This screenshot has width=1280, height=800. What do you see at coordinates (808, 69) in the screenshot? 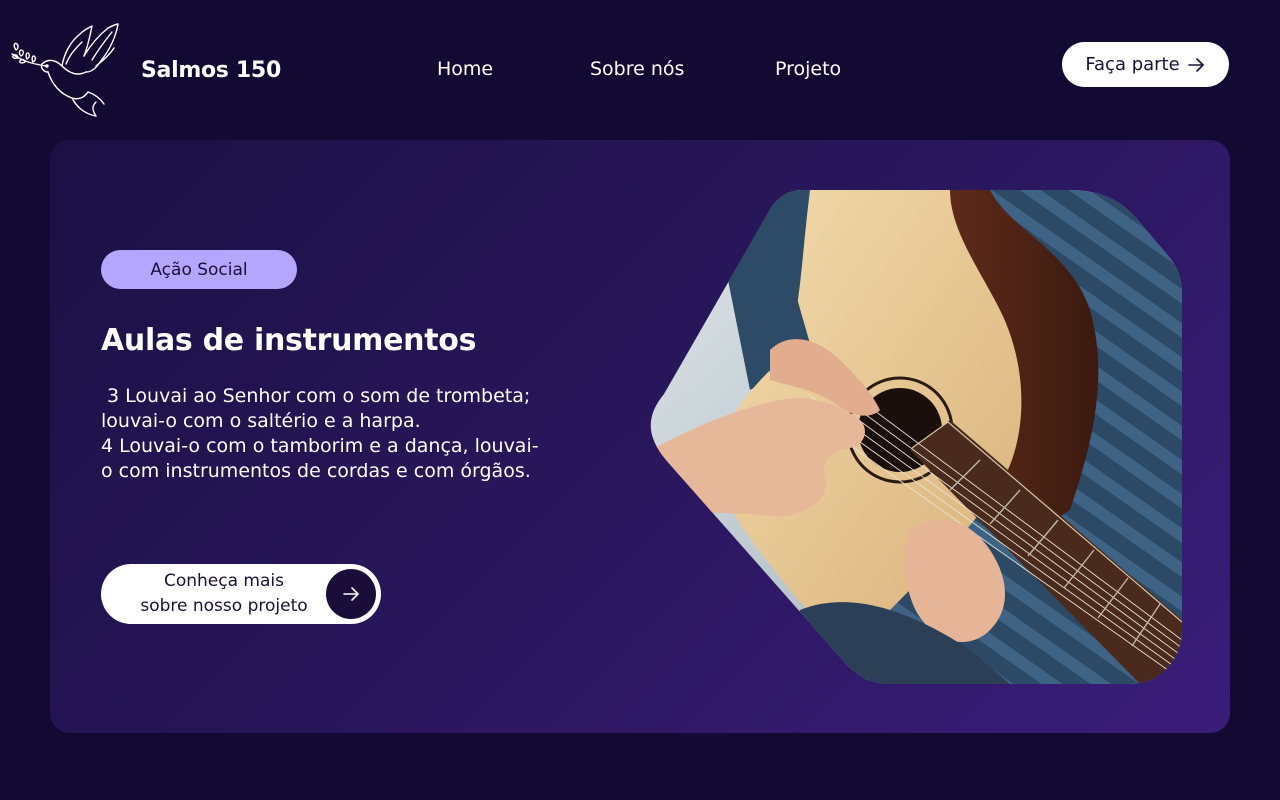
I see `nav-item-projeto: Projeto` at bounding box center [808, 69].